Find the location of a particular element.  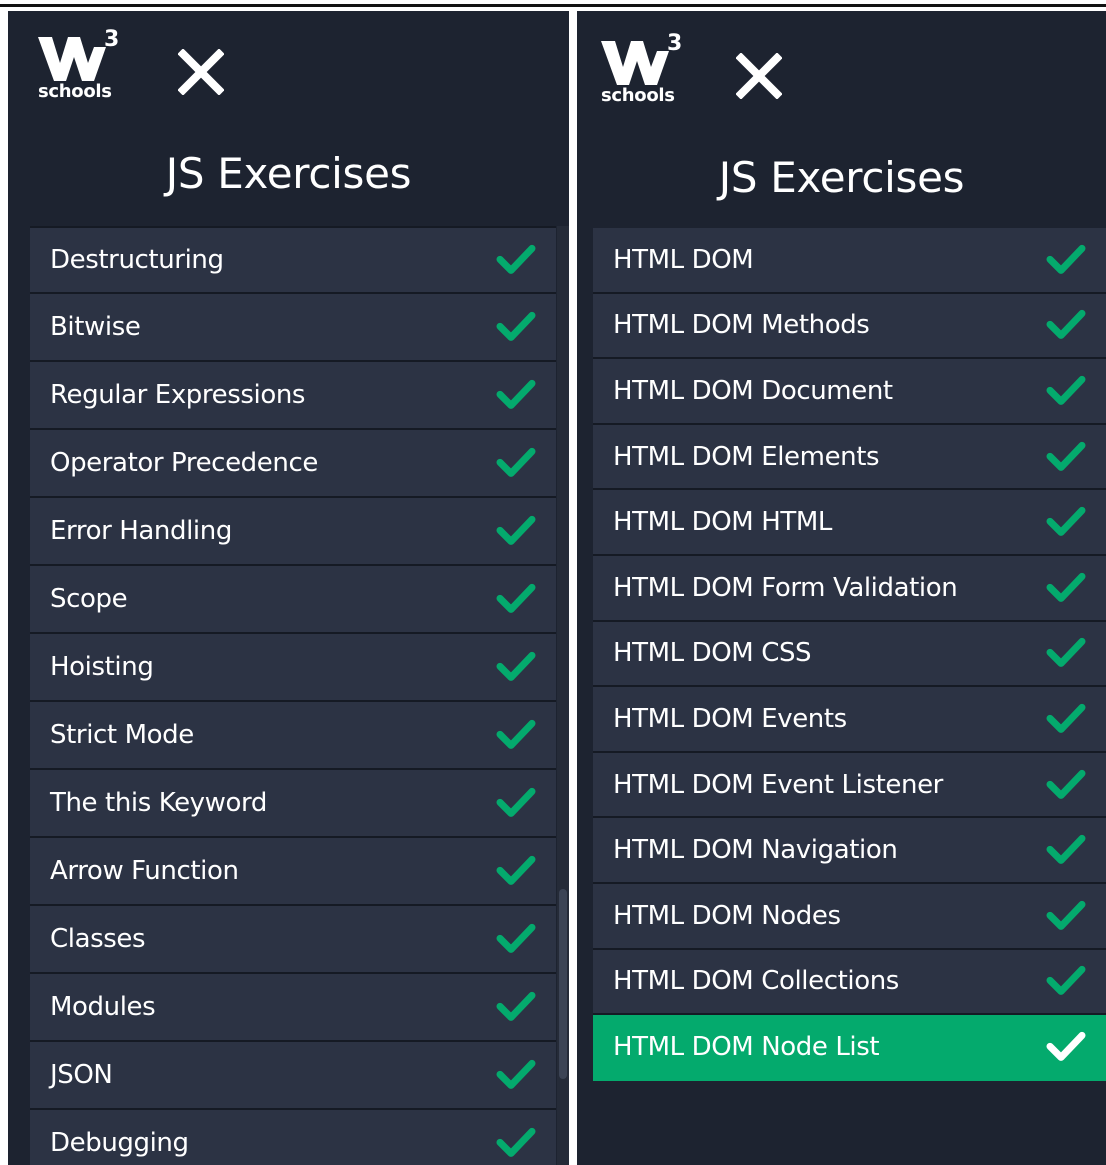

exercise-list-item: HTML DOM Node List is located at coordinates (849, 1048).